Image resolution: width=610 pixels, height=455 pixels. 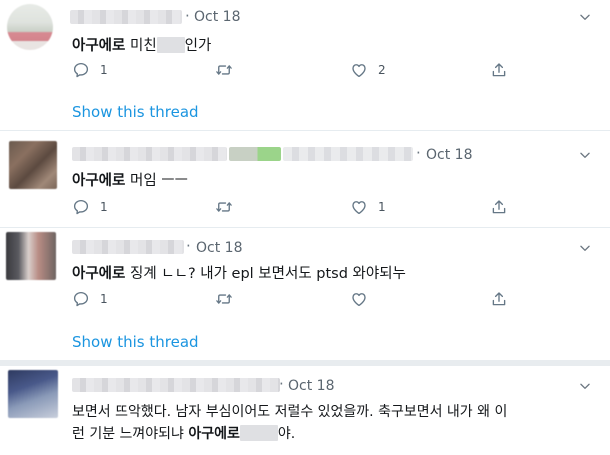 I want to click on tweet-text-line-2: 런 기분 느껴야되냐 아구에로 야., so click(x=183, y=433).